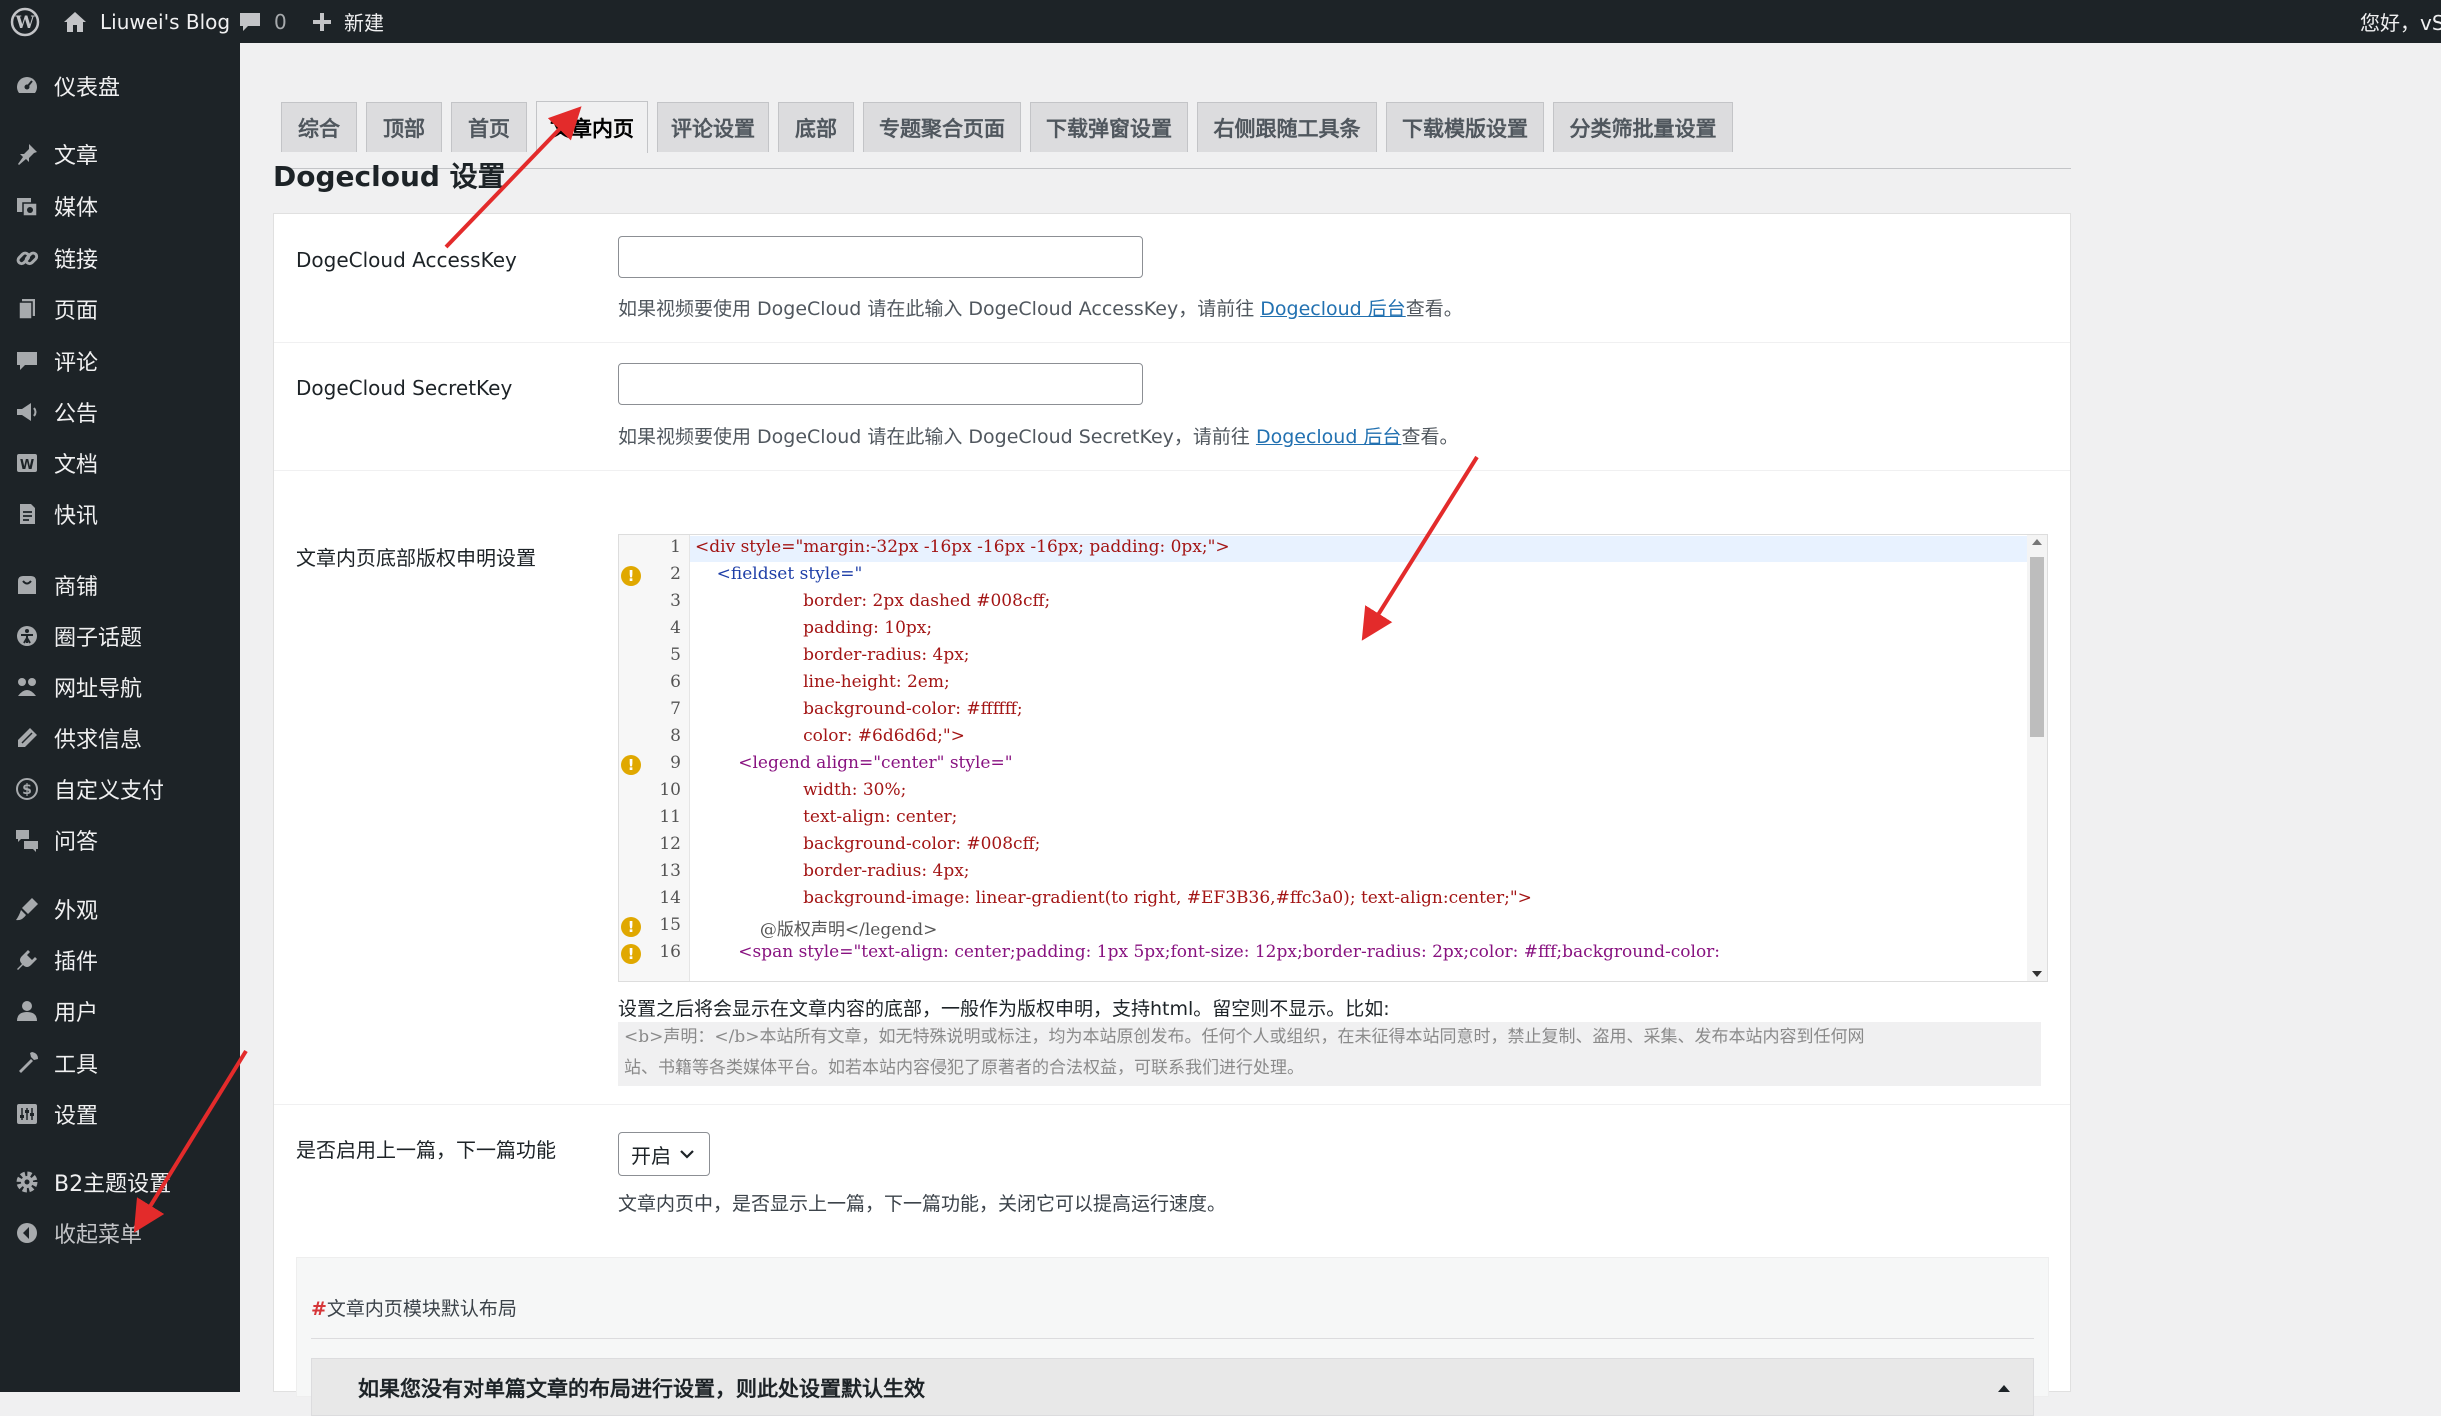 The width and height of the screenshot is (2441, 1416). I want to click on sidebar-item-label: 快讯, so click(76, 516).